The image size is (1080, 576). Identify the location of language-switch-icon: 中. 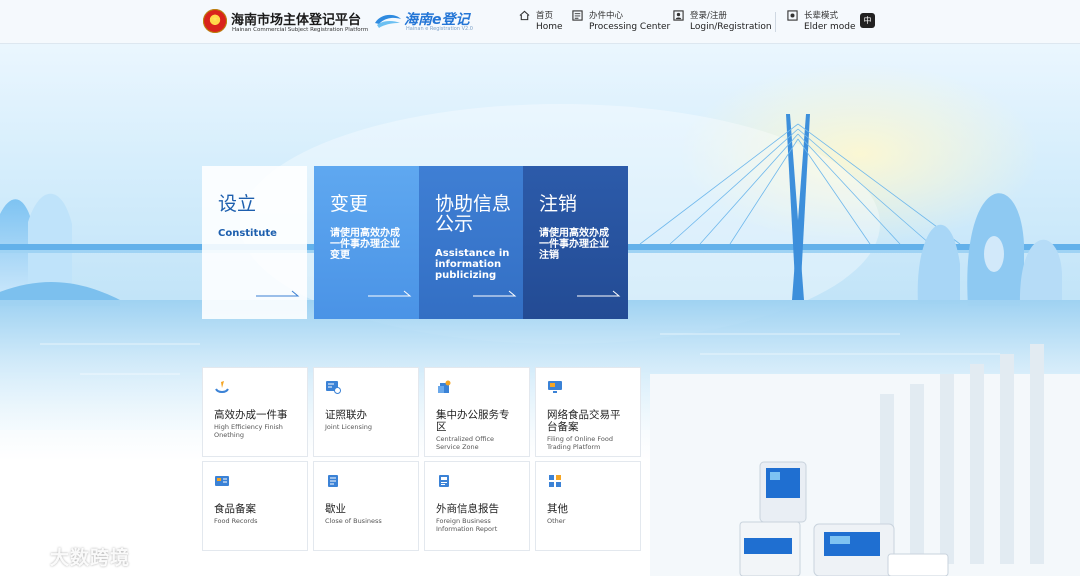
(867, 20).